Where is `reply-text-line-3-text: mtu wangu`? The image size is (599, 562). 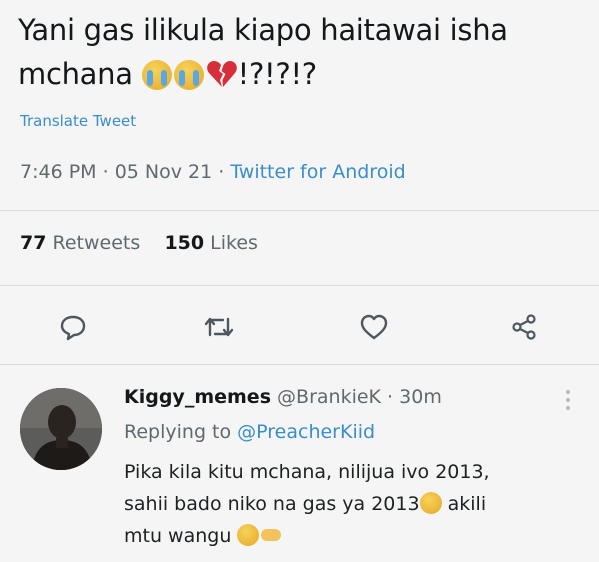
reply-text-line-3-text: mtu wangu is located at coordinates (178, 536).